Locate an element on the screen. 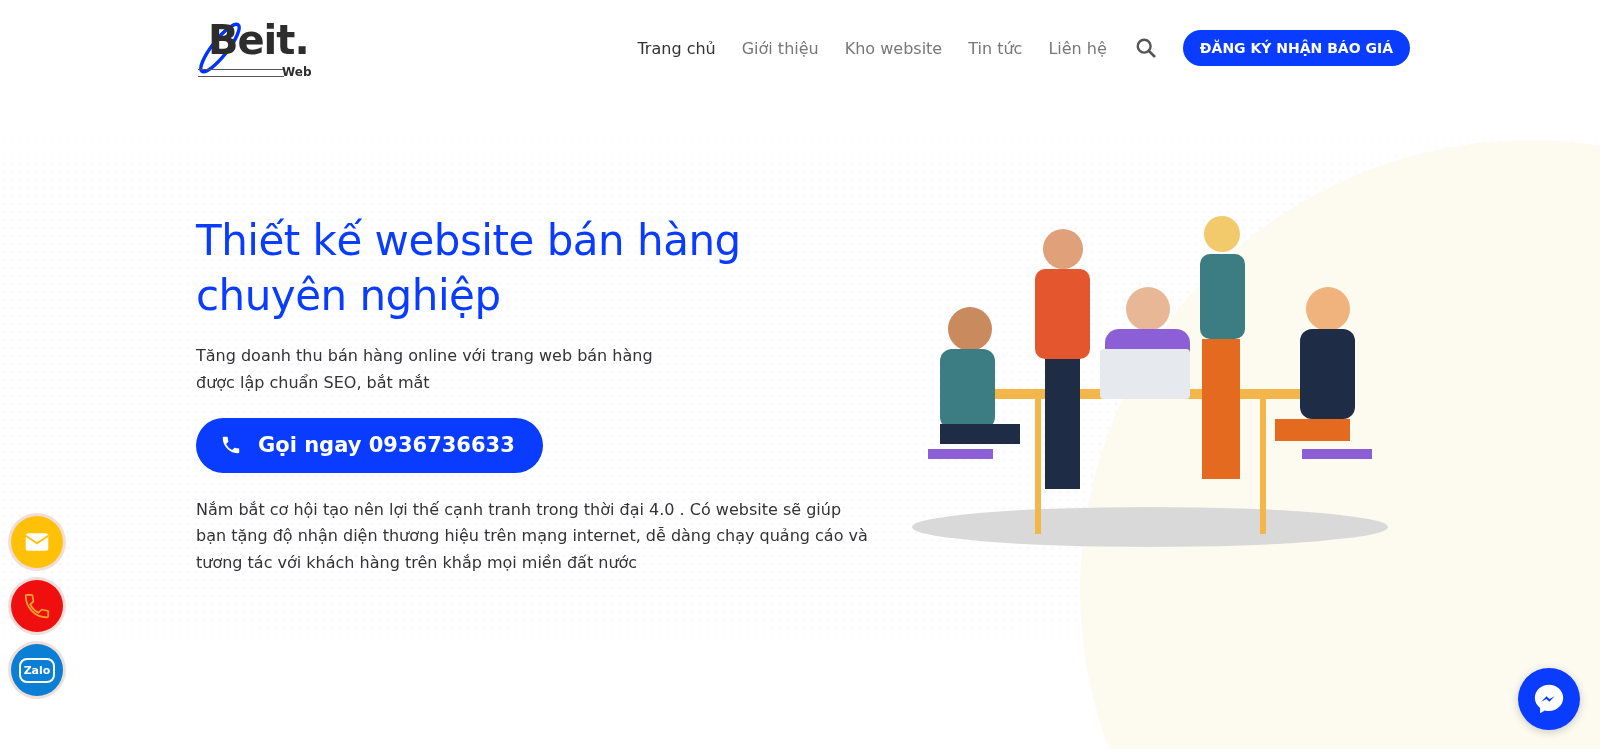 The image size is (1600, 749). search-icon is located at coordinates (1145, 48).